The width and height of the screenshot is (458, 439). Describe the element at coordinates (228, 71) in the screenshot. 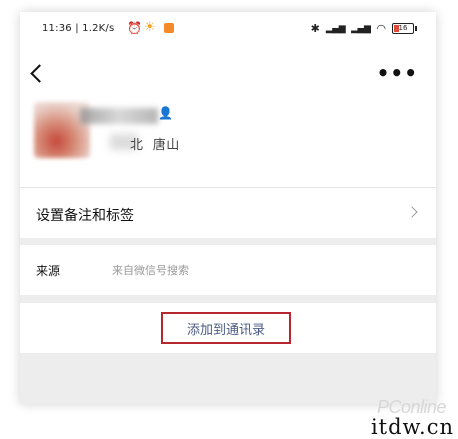

I see `nav-bar: •••` at that location.